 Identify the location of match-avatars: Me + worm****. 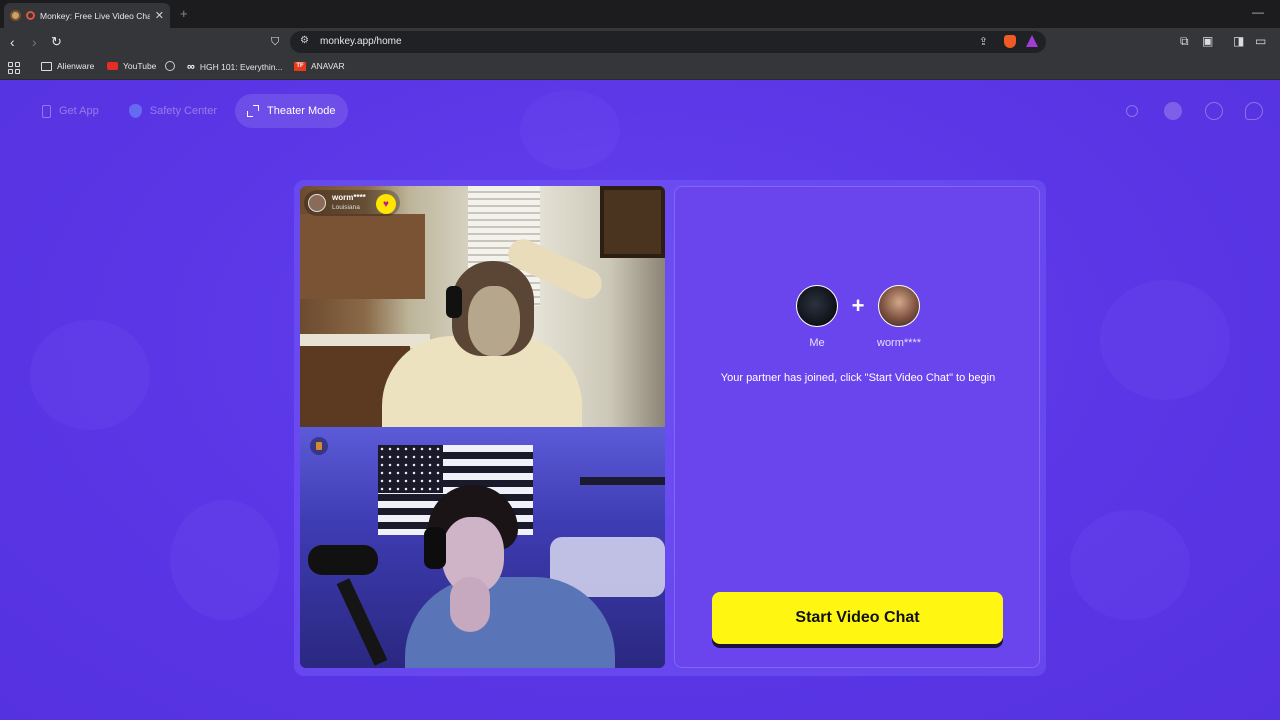
(858, 317).